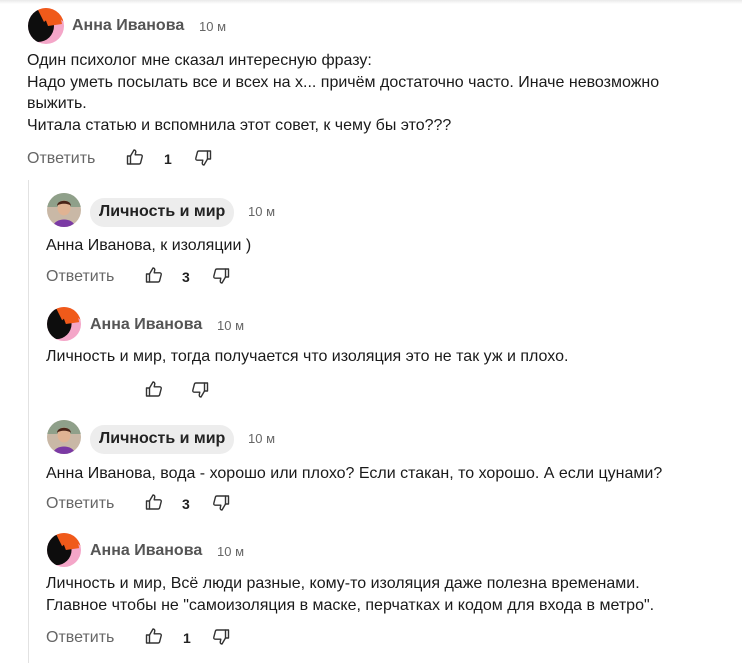 This screenshot has width=742, height=663. What do you see at coordinates (28, 421) in the screenshot?
I see `thread-line` at bounding box center [28, 421].